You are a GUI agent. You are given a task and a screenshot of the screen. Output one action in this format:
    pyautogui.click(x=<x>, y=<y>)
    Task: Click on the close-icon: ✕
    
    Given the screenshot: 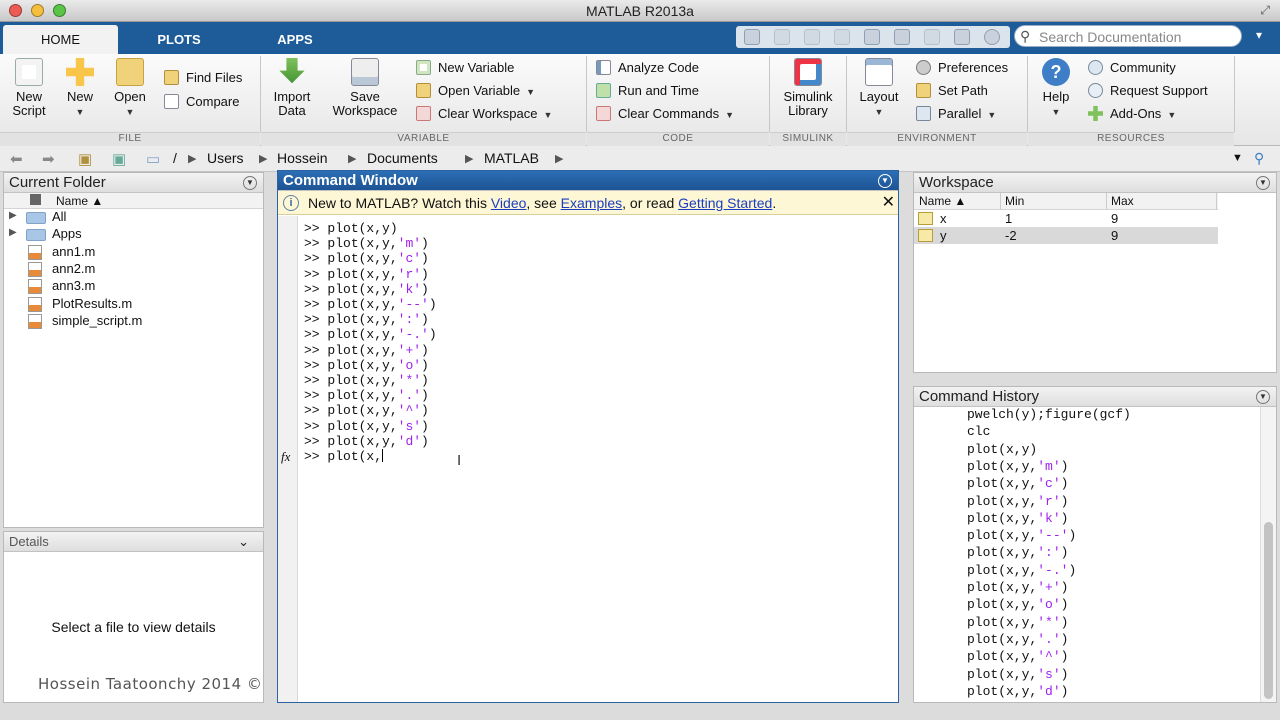 What is the action you would take?
    pyautogui.click(x=888, y=203)
    